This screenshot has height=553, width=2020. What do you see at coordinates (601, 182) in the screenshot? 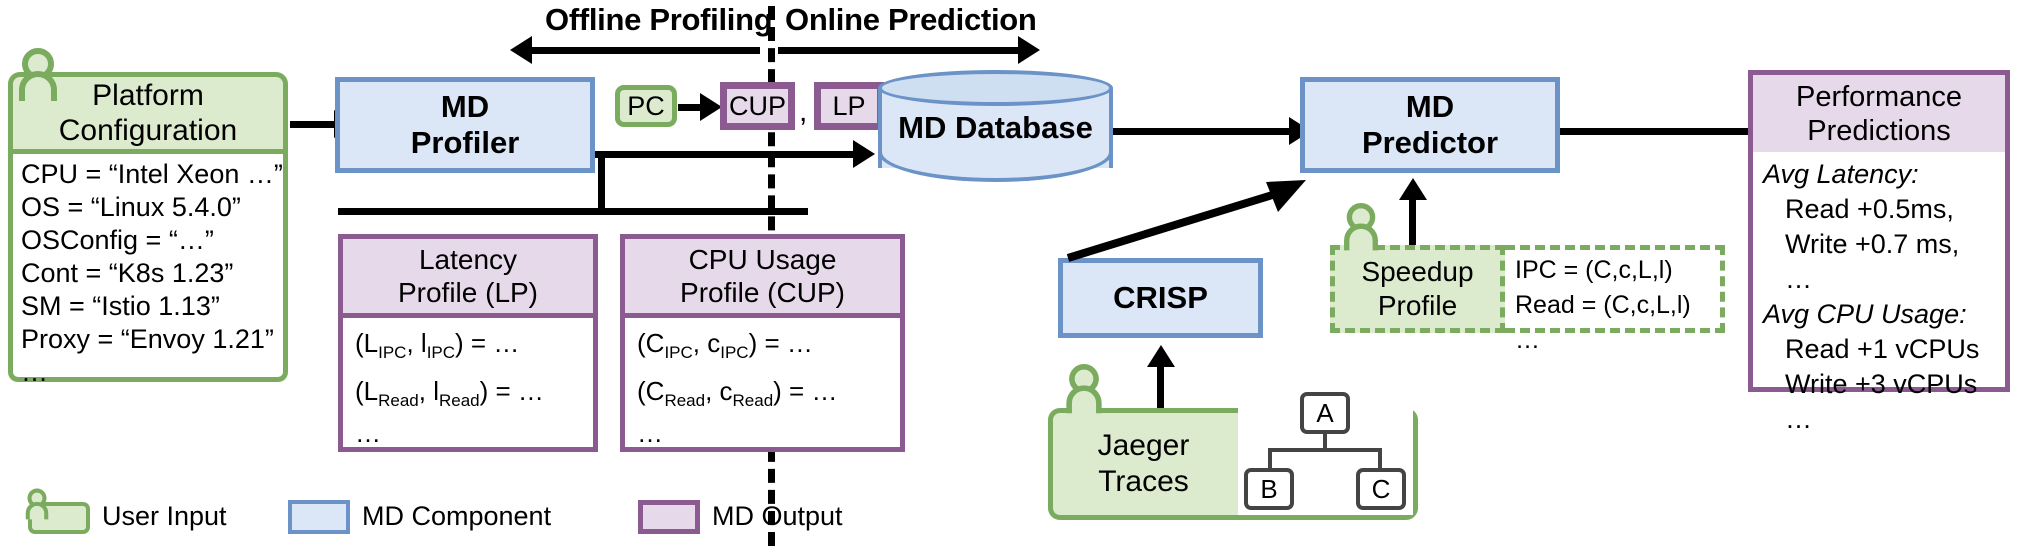
I see `profiles-branch-vertical` at bounding box center [601, 182].